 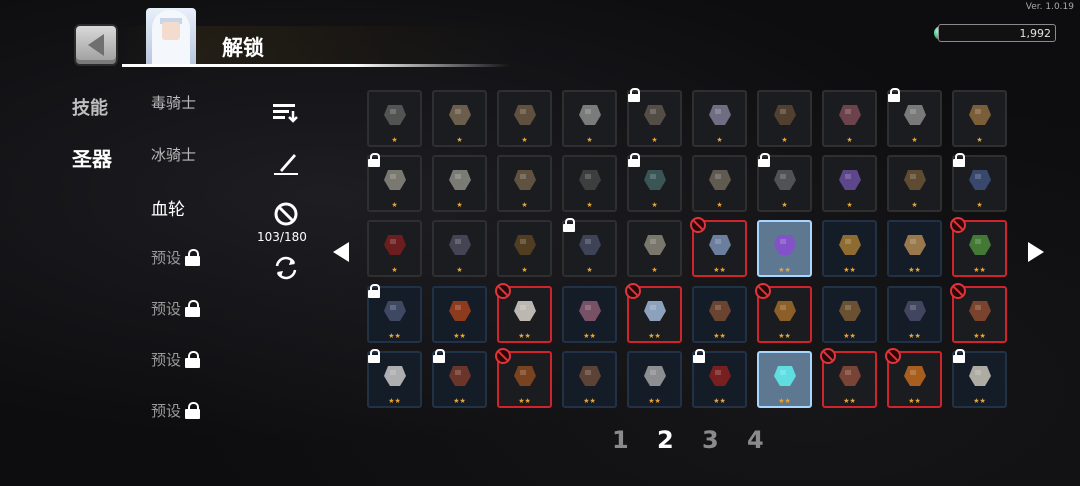 What do you see at coordinates (620, 440) in the screenshot?
I see `page-number: 1` at bounding box center [620, 440].